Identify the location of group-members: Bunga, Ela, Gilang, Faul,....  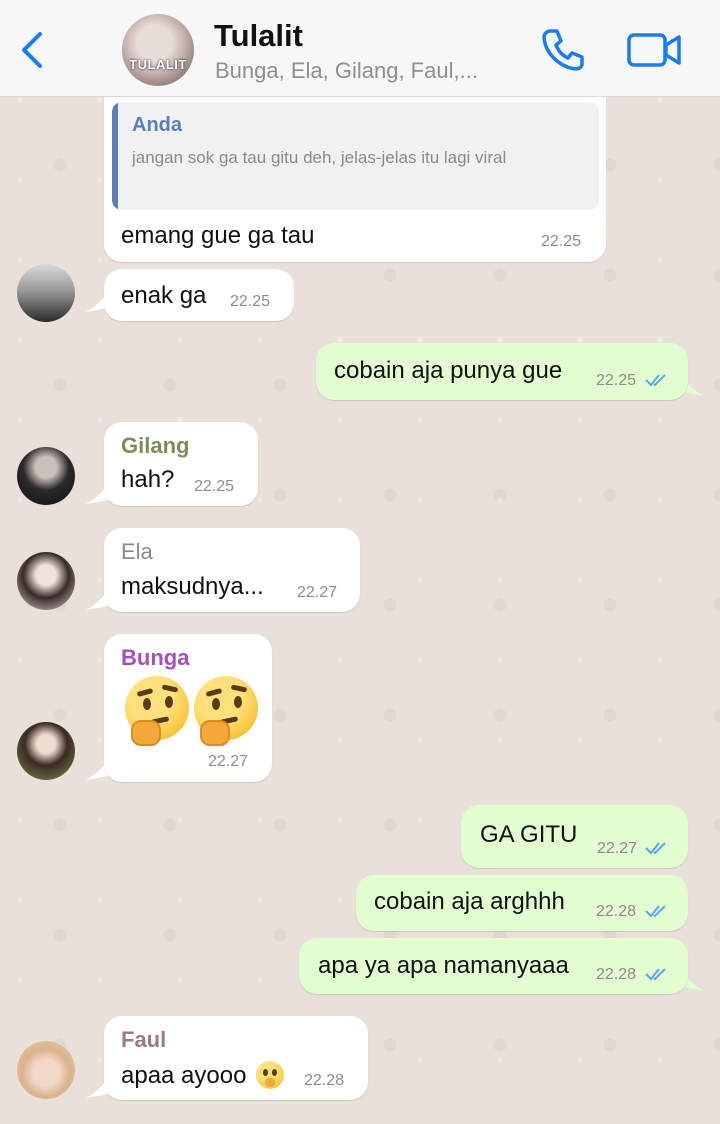
(346, 71).